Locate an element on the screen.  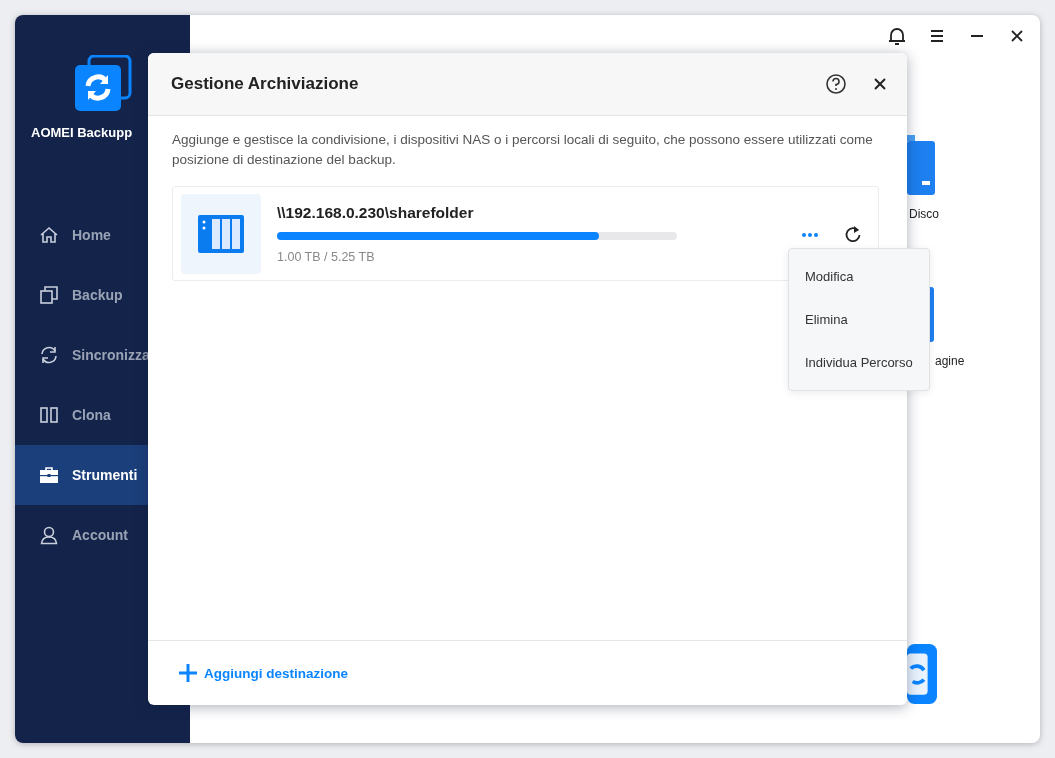
capacity-text: 1.00 TB / 5.25 TB is located at coordinates (326, 256).